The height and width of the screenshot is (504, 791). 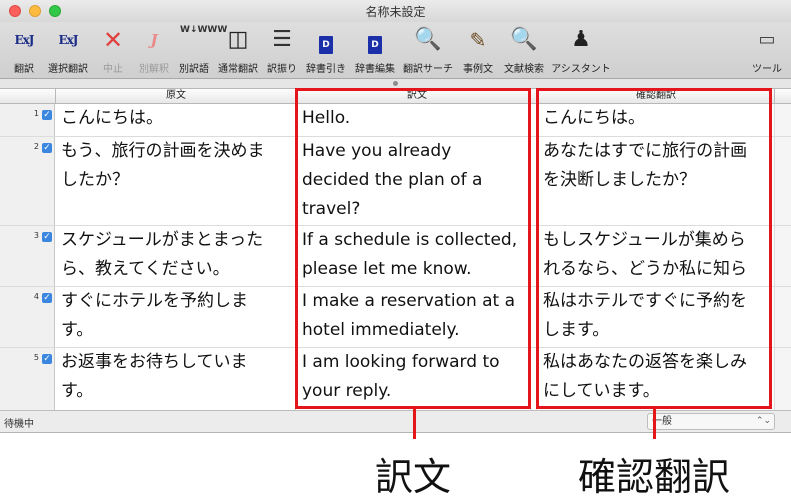 I want to click on selection-translate-icon: ExJ, so click(x=68, y=40).